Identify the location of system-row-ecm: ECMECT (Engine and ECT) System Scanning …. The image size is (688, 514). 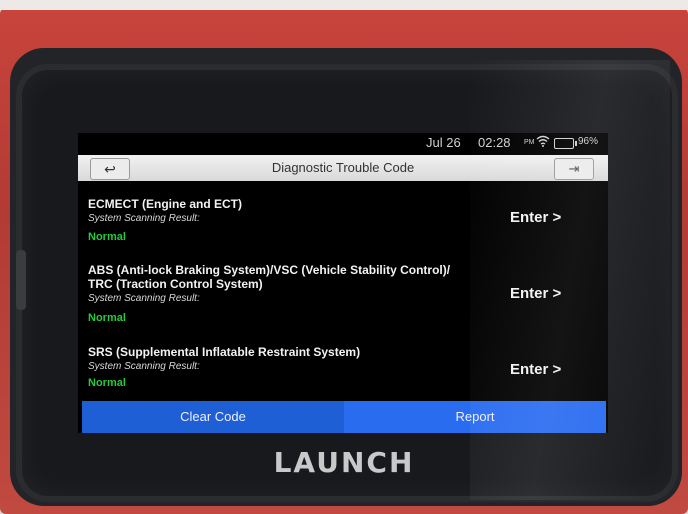
(343, 221).